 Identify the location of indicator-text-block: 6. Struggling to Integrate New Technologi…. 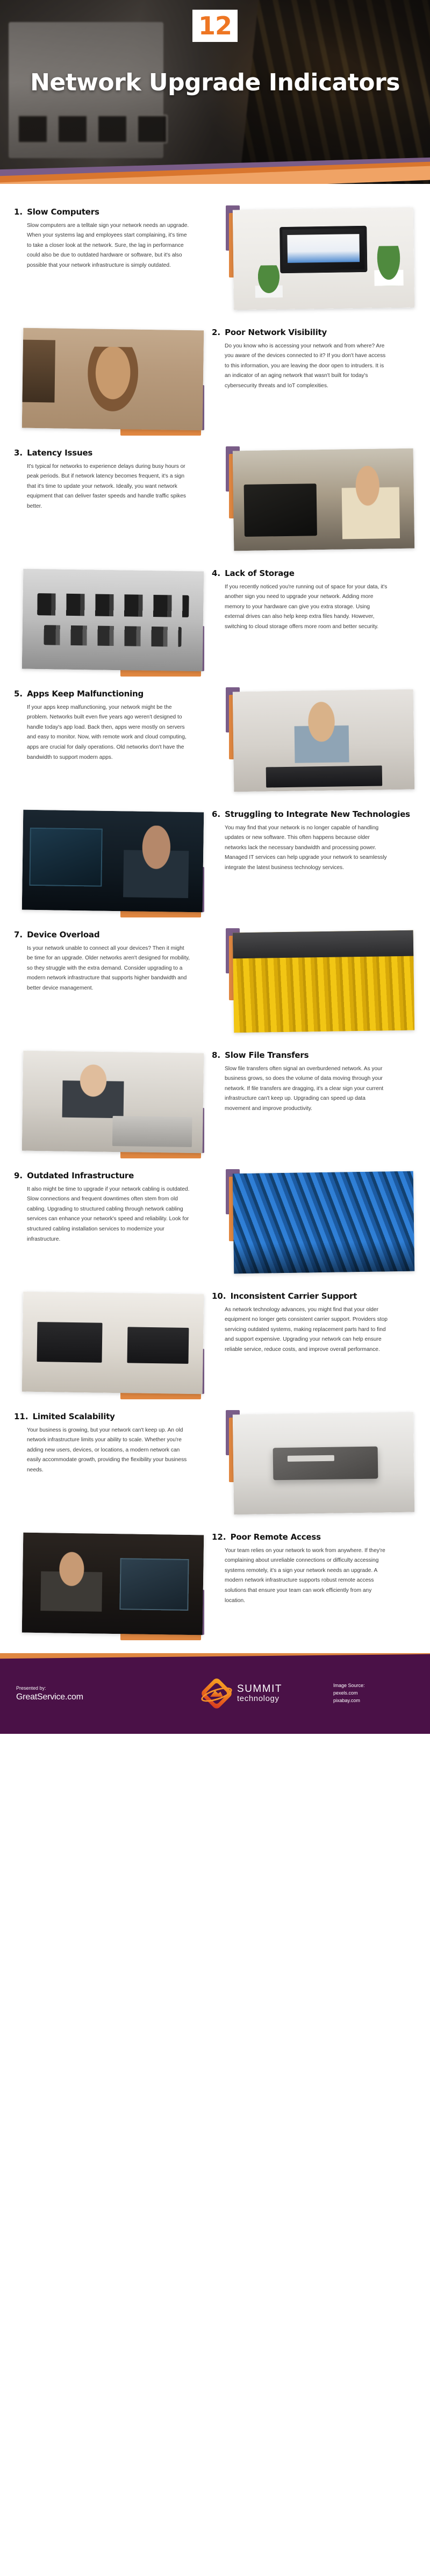
(314, 839).